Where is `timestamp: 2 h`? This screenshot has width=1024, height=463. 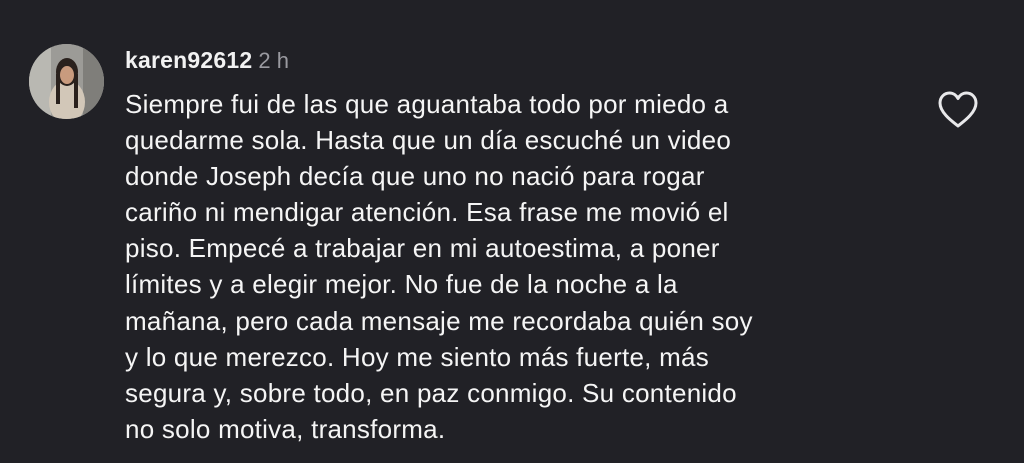
timestamp: 2 h is located at coordinates (273, 60).